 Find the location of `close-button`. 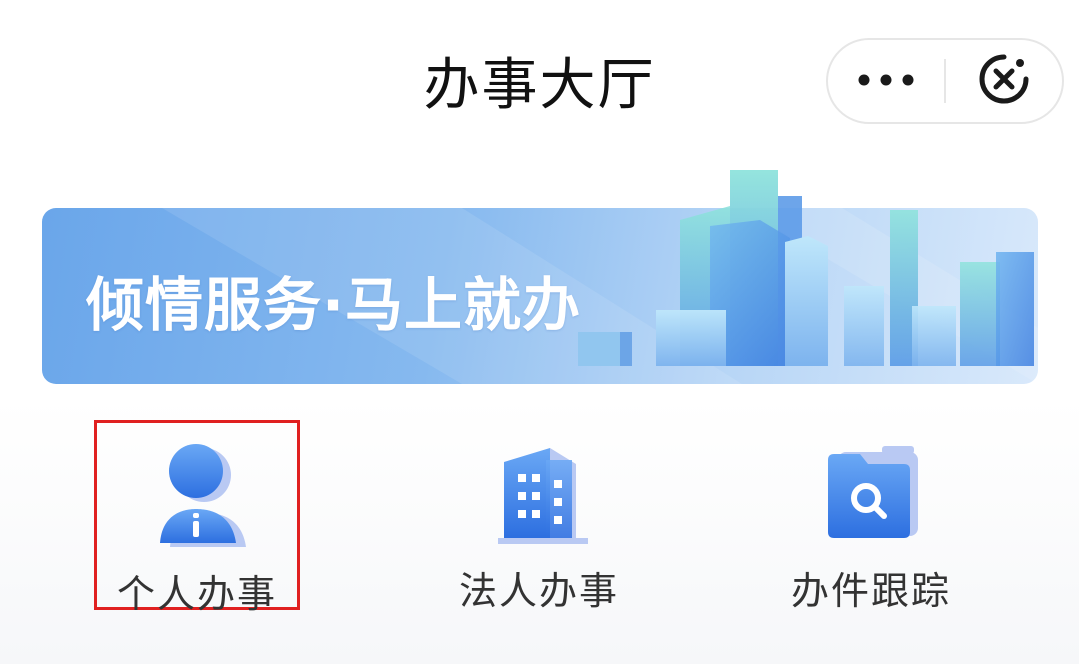

close-button is located at coordinates (1004, 81).